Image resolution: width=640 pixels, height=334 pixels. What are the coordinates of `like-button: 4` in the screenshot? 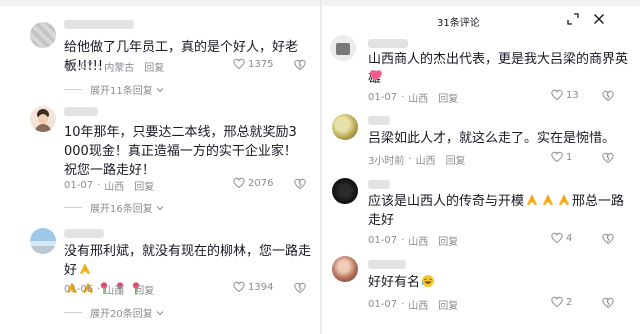 It's located at (561, 238).